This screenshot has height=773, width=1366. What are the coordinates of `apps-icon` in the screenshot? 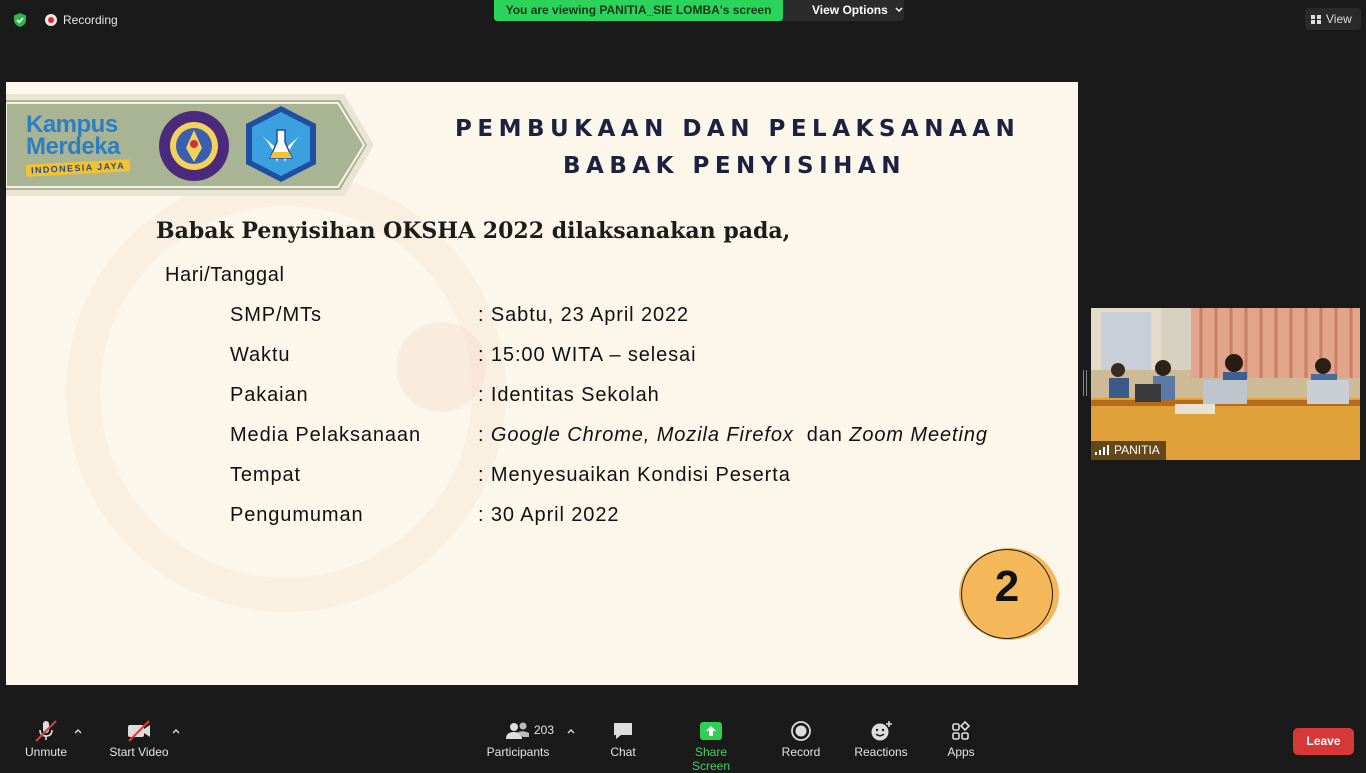 It's located at (961, 730).